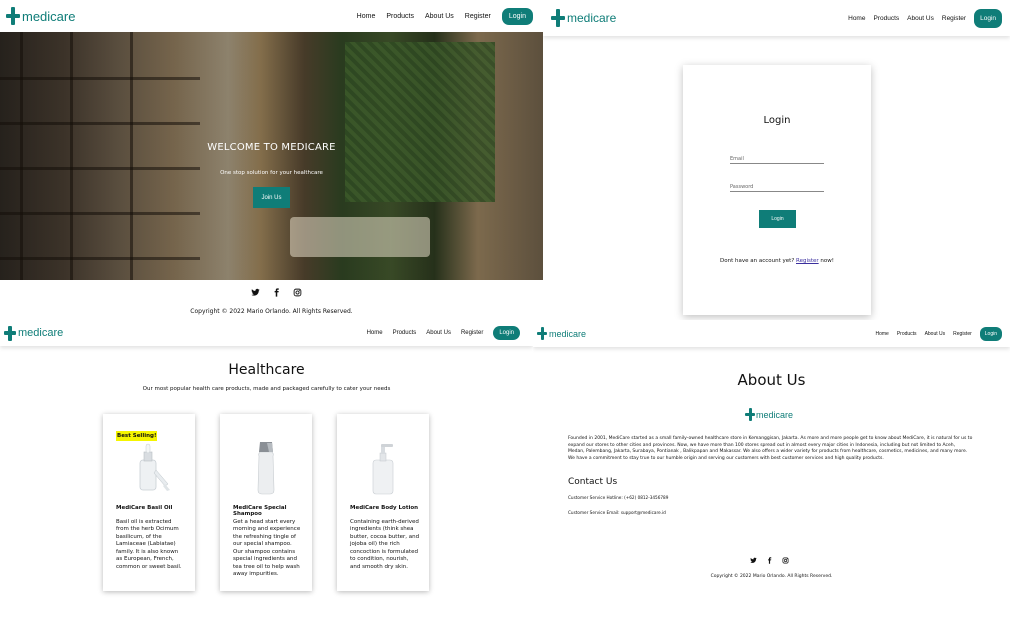 Image resolution: width=1010 pixels, height=632 pixels. I want to click on contact-title: Contact Us, so click(593, 482).